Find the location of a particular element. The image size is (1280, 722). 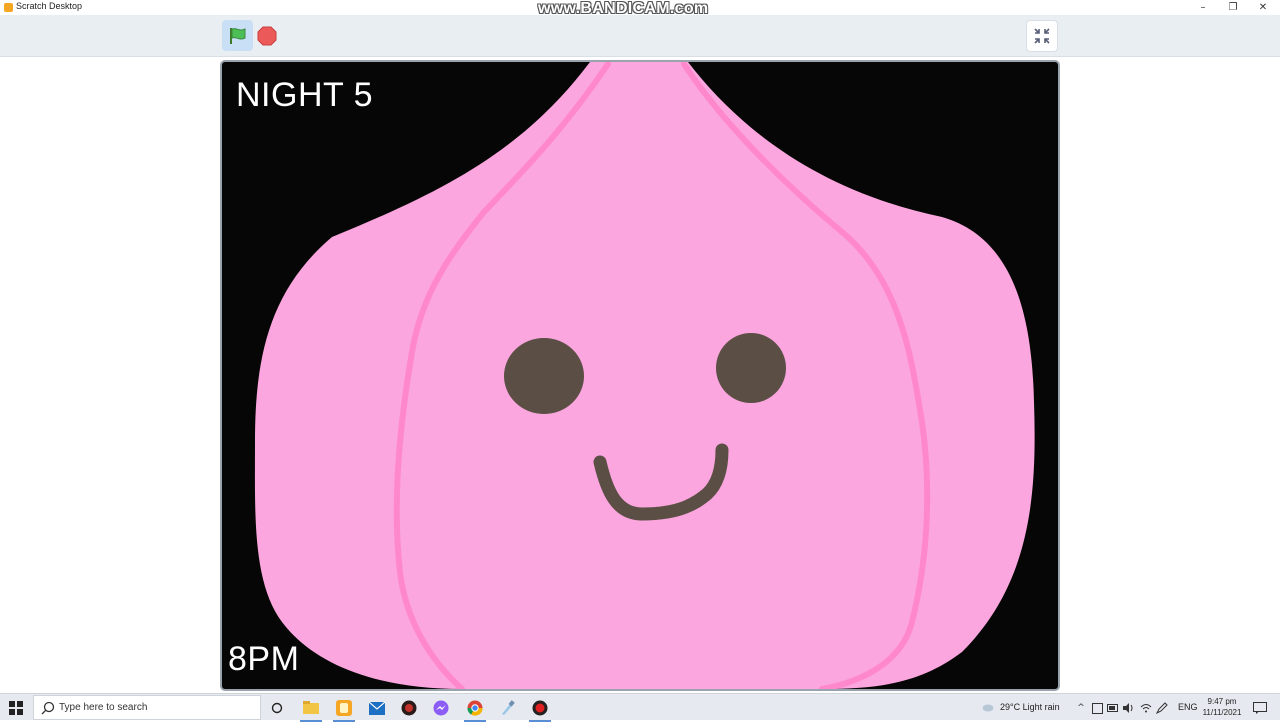

taskbar-scratch is located at coordinates (344, 709).